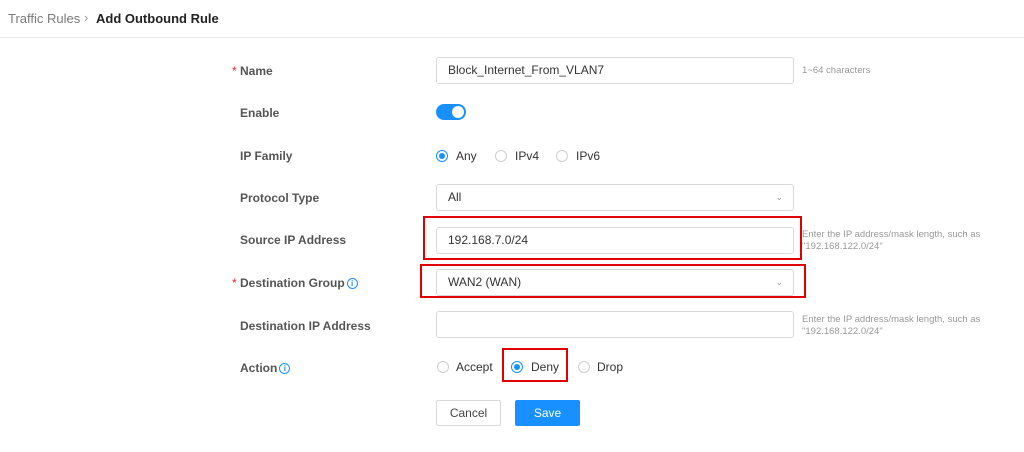 The width and height of the screenshot is (1024, 452). Describe the element at coordinates (280, 198) in the screenshot. I see `protocol-type-label: Protocol Type` at that location.